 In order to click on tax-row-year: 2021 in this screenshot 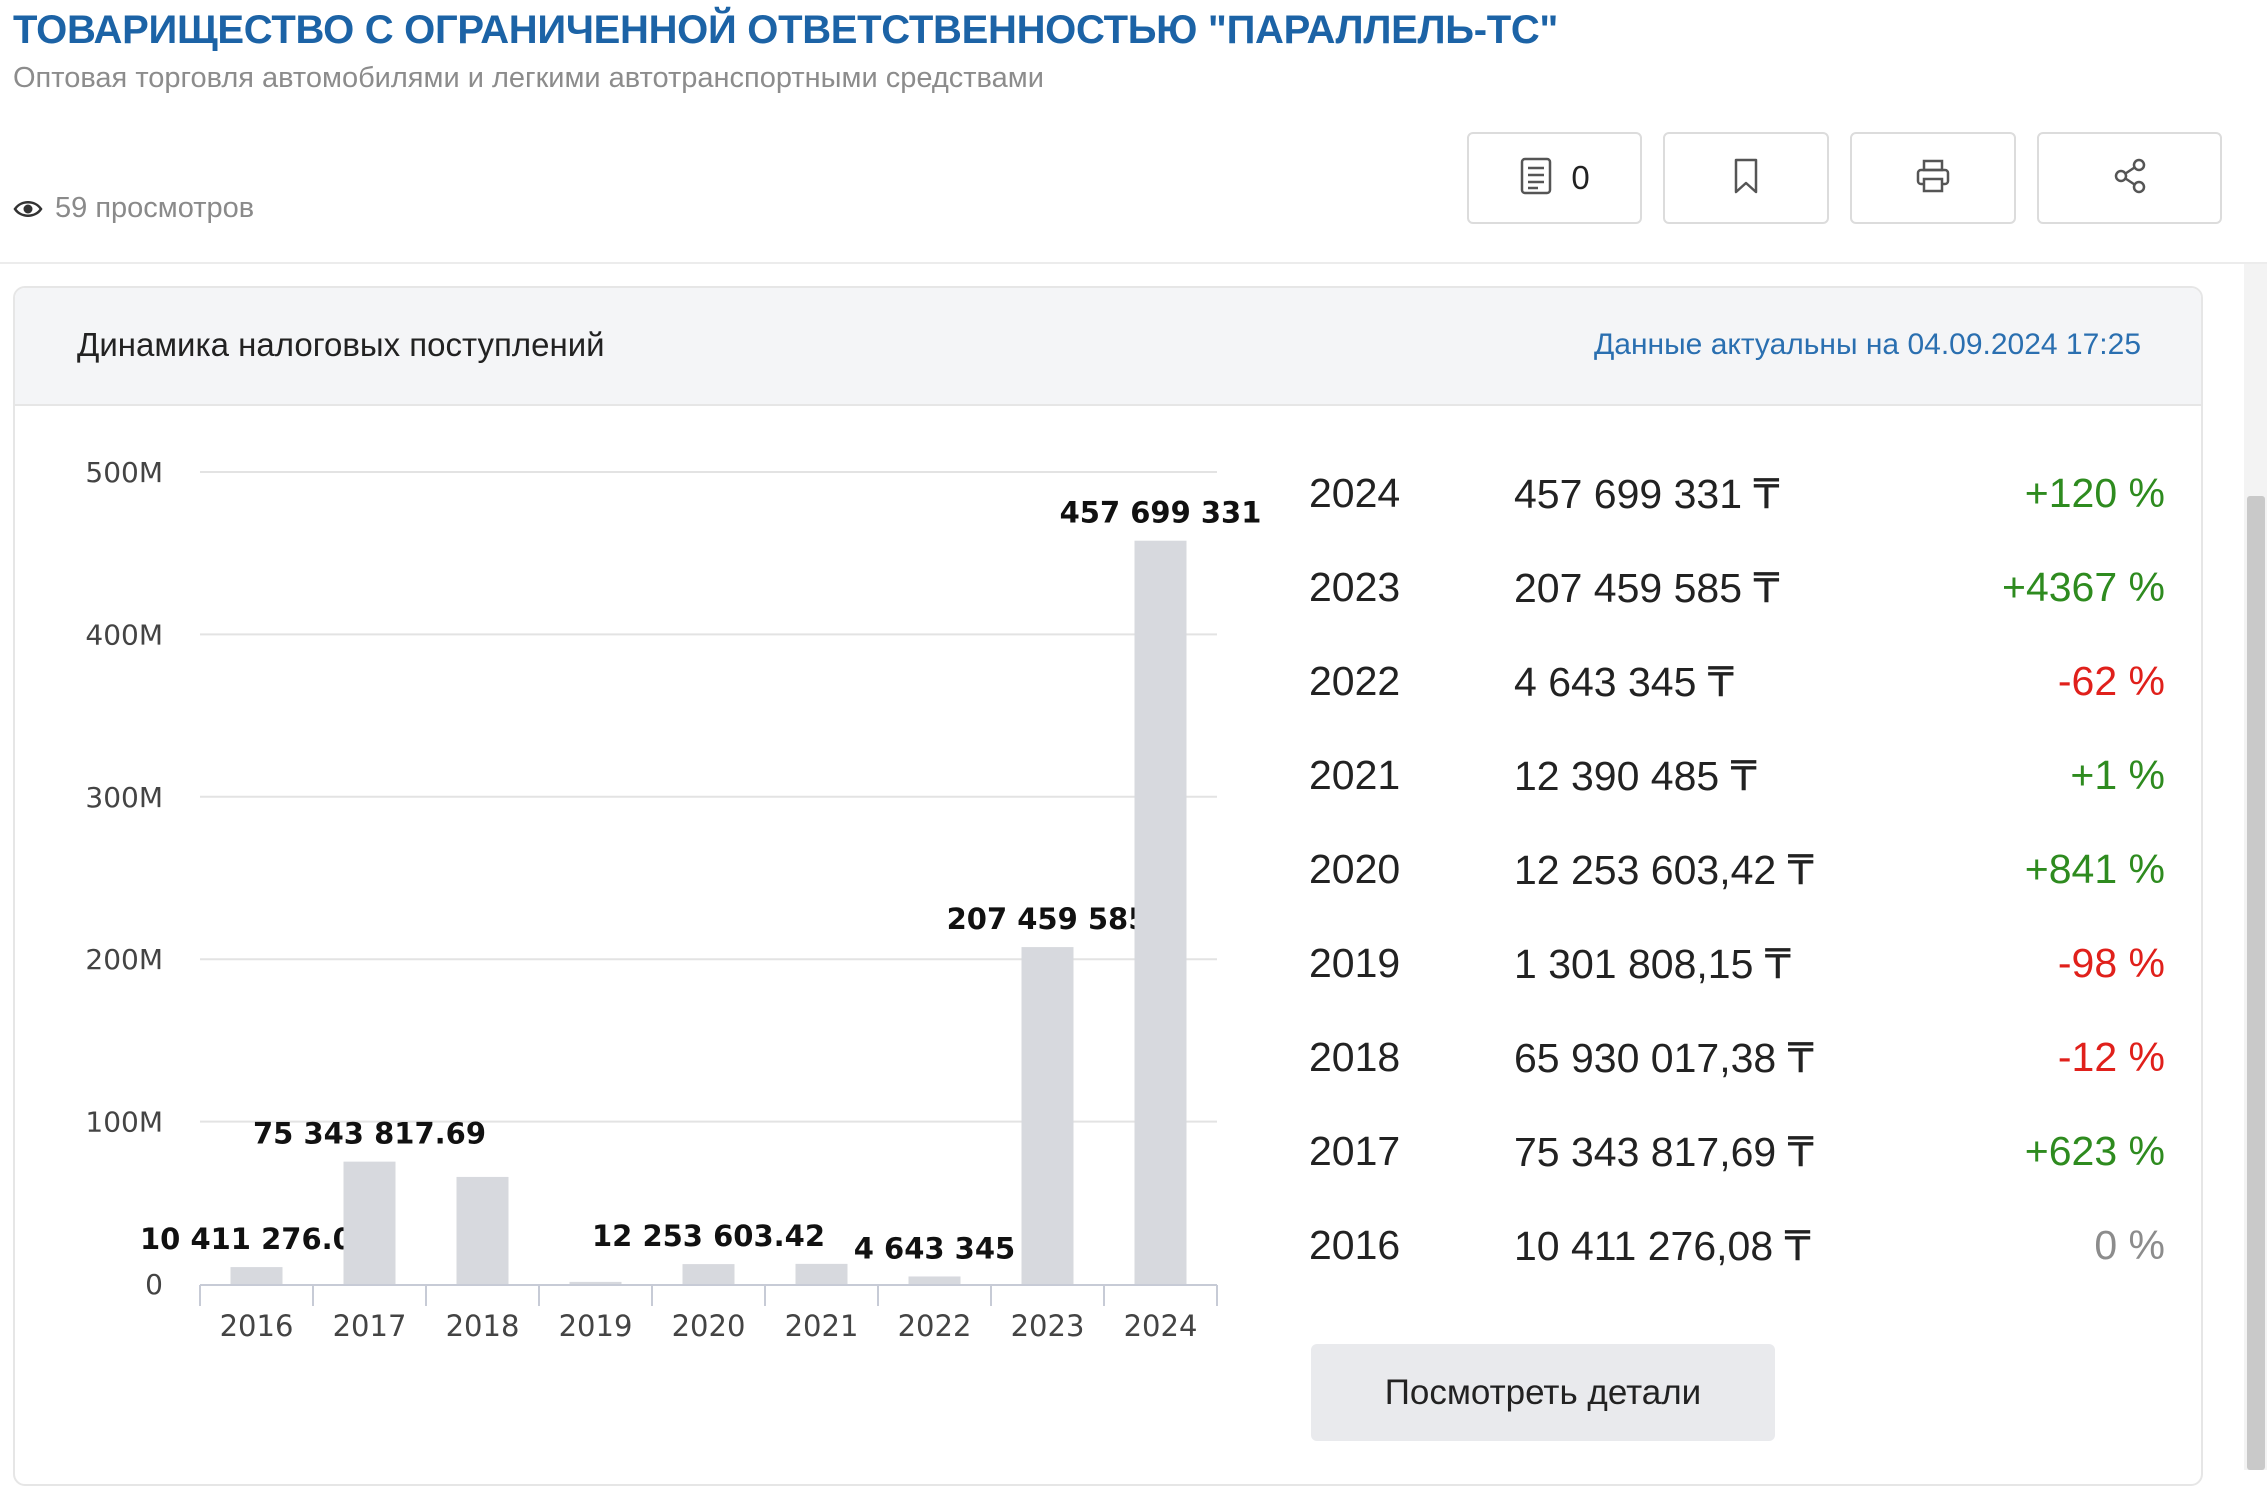, I will do `click(1355, 775)`.